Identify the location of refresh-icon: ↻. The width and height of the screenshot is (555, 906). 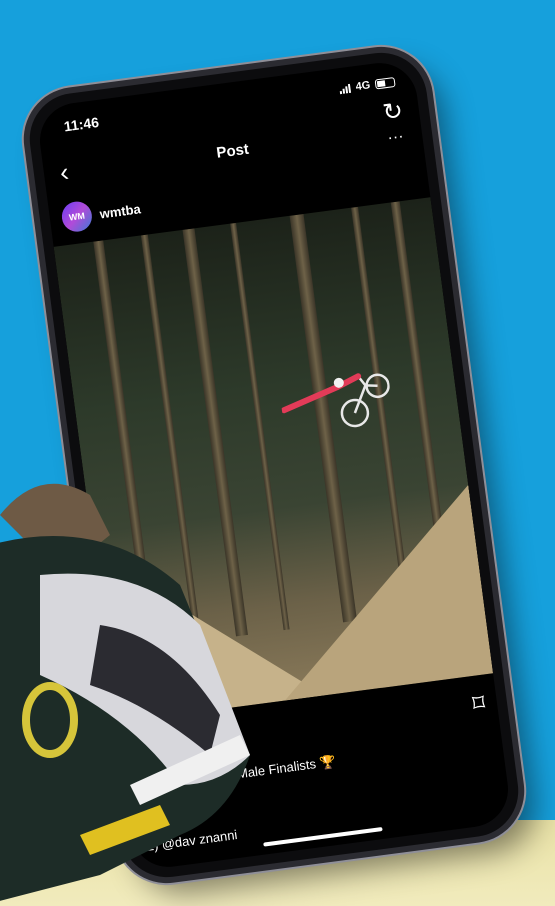
(393, 111).